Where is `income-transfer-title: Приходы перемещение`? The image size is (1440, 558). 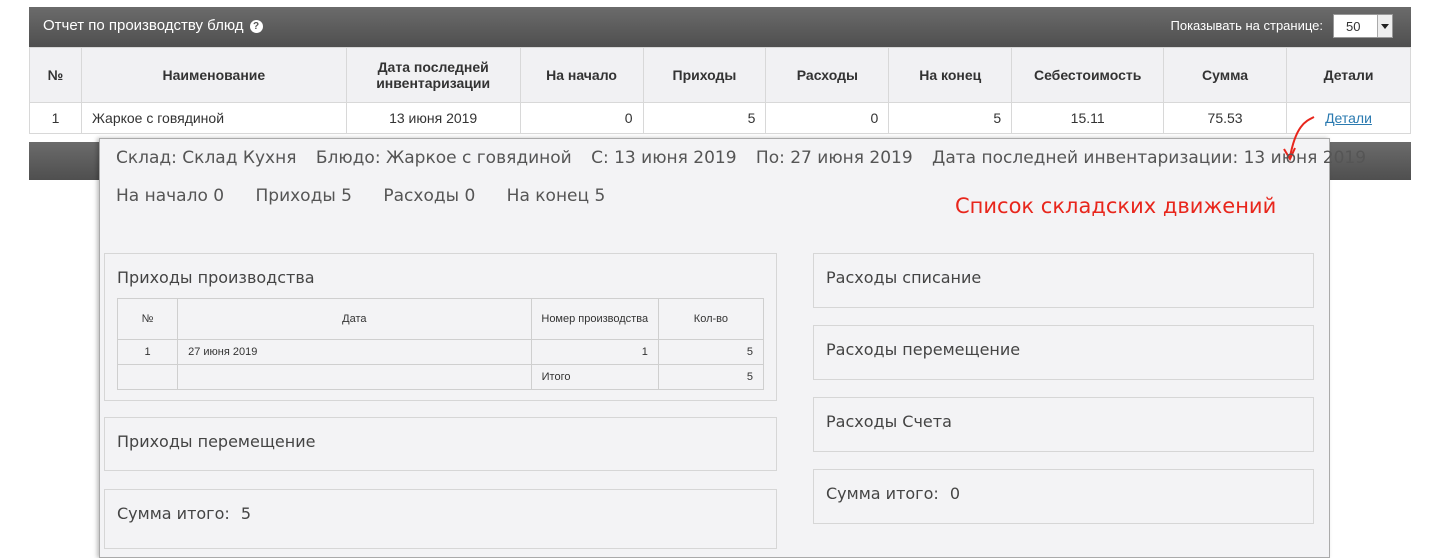
income-transfer-title: Приходы перемещение is located at coordinates (216, 441).